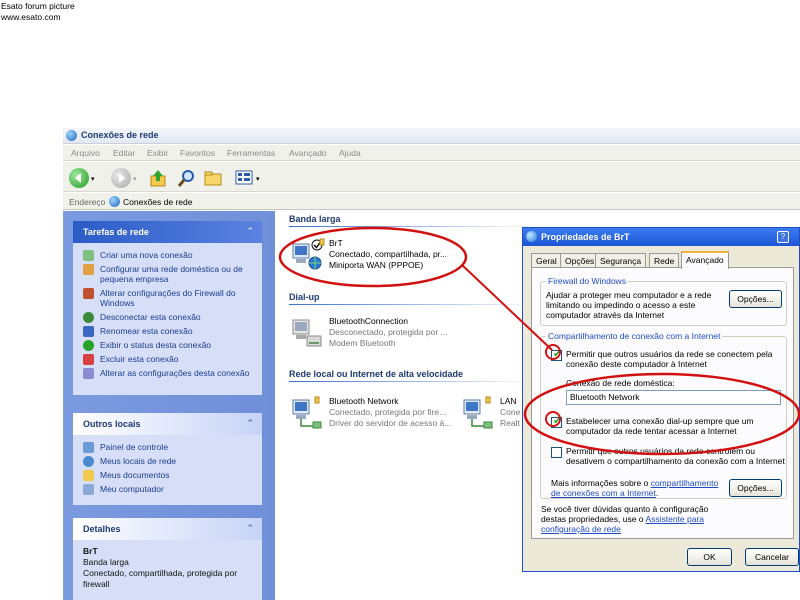  What do you see at coordinates (93, 179) in the screenshot?
I see `back-dropdown-icon: ▾` at bounding box center [93, 179].